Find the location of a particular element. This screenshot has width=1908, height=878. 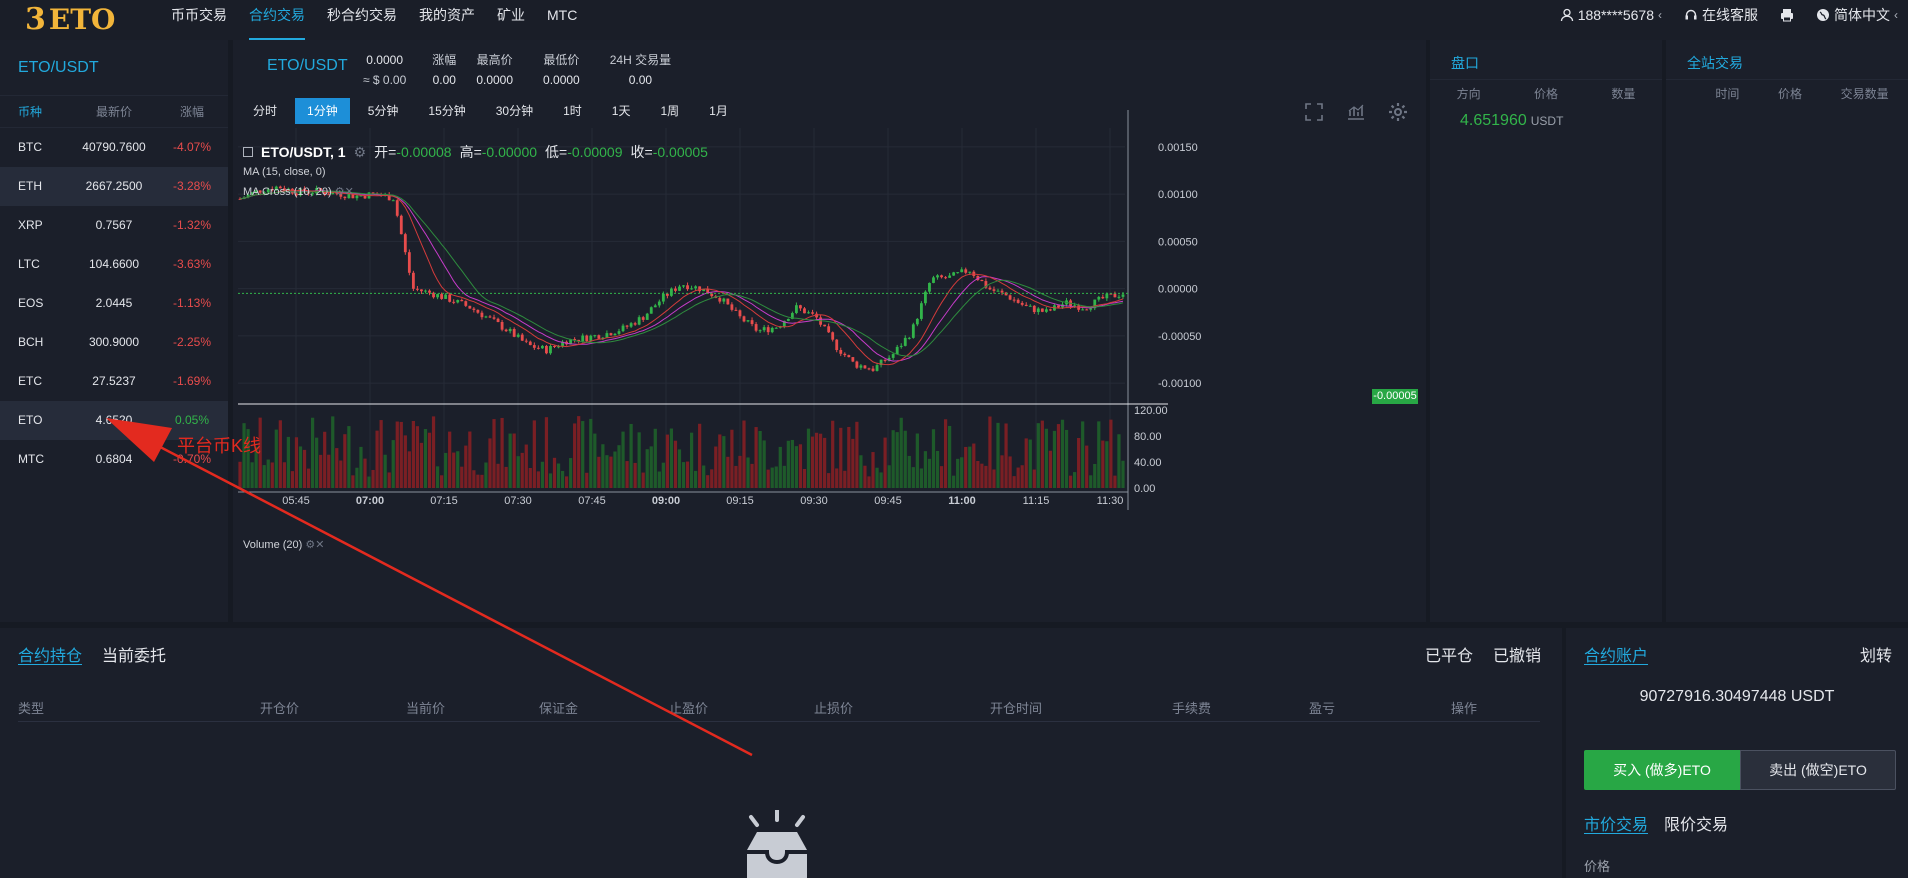

printer-icon is located at coordinates (1787, 15).